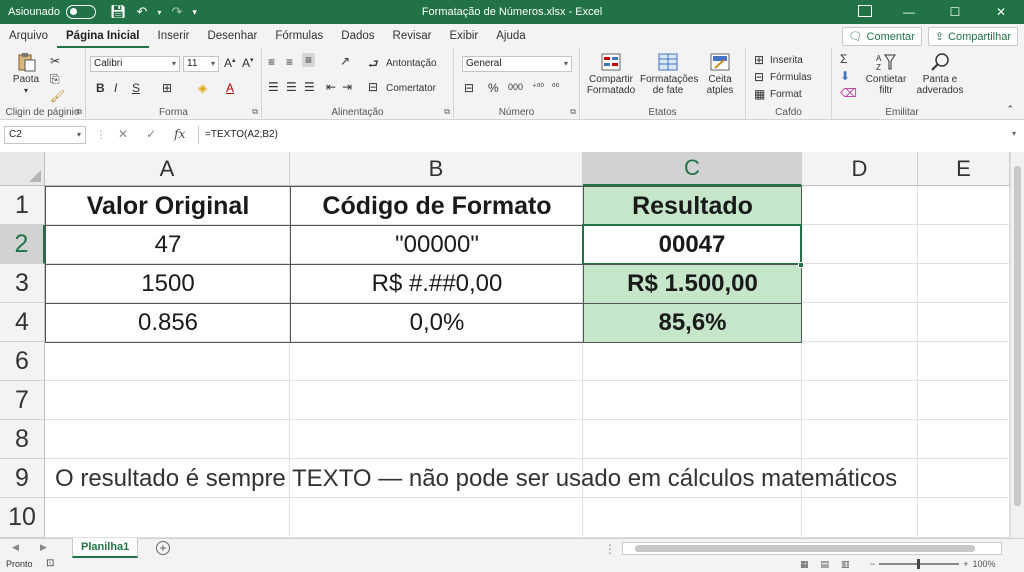 The width and height of the screenshot is (1024, 572). I want to click on wrap-text-label: Antontação, so click(411, 63).